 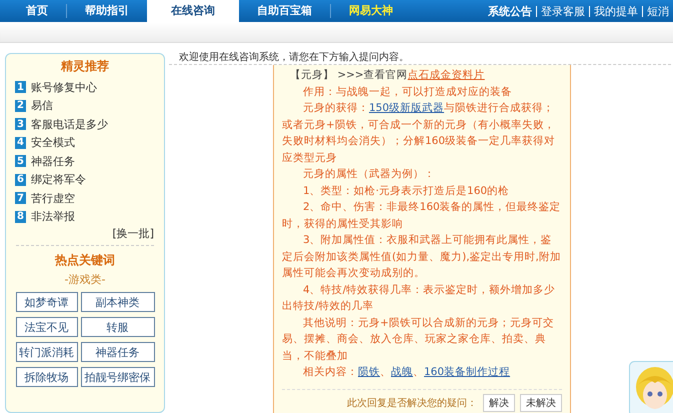 I want to click on recommend-link: 绑定将军令, so click(x=58, y=180).